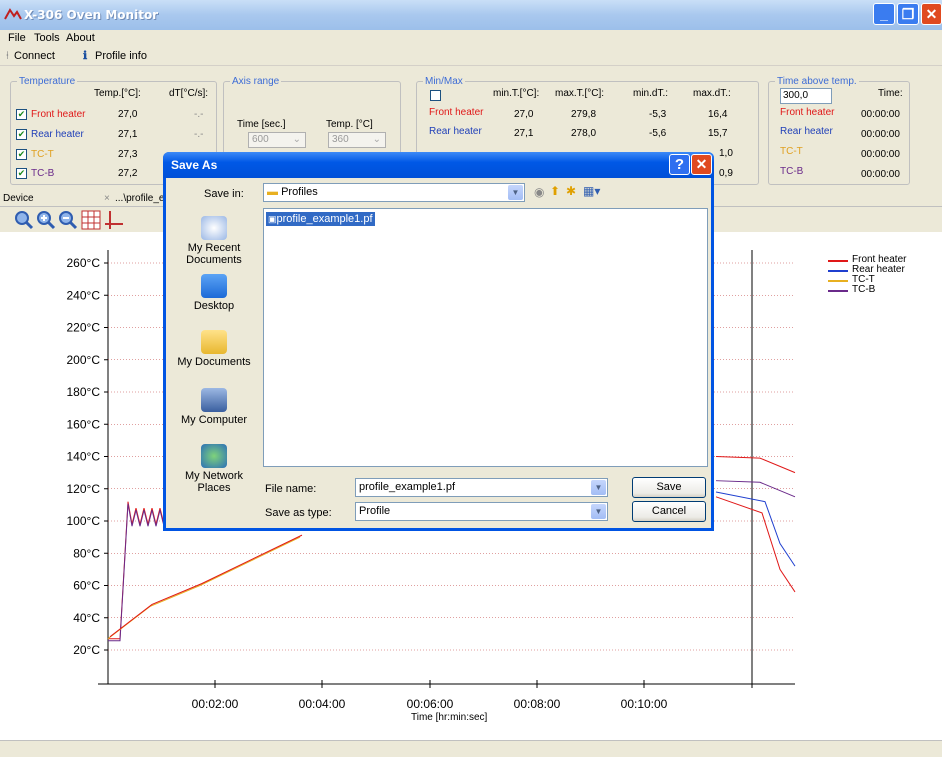  Describe the element at coordinates (357, 140) in the screenshot. I see `temp-range-select: 360 ⌄` at that location.